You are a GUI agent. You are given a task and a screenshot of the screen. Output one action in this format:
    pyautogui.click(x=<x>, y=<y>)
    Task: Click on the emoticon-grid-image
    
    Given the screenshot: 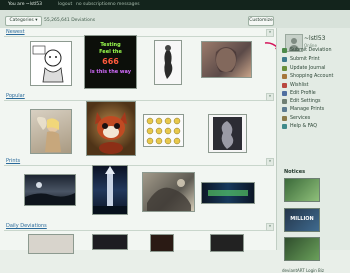 What is the action you would take?
    pyautogui.click(x=163, y=131)
    